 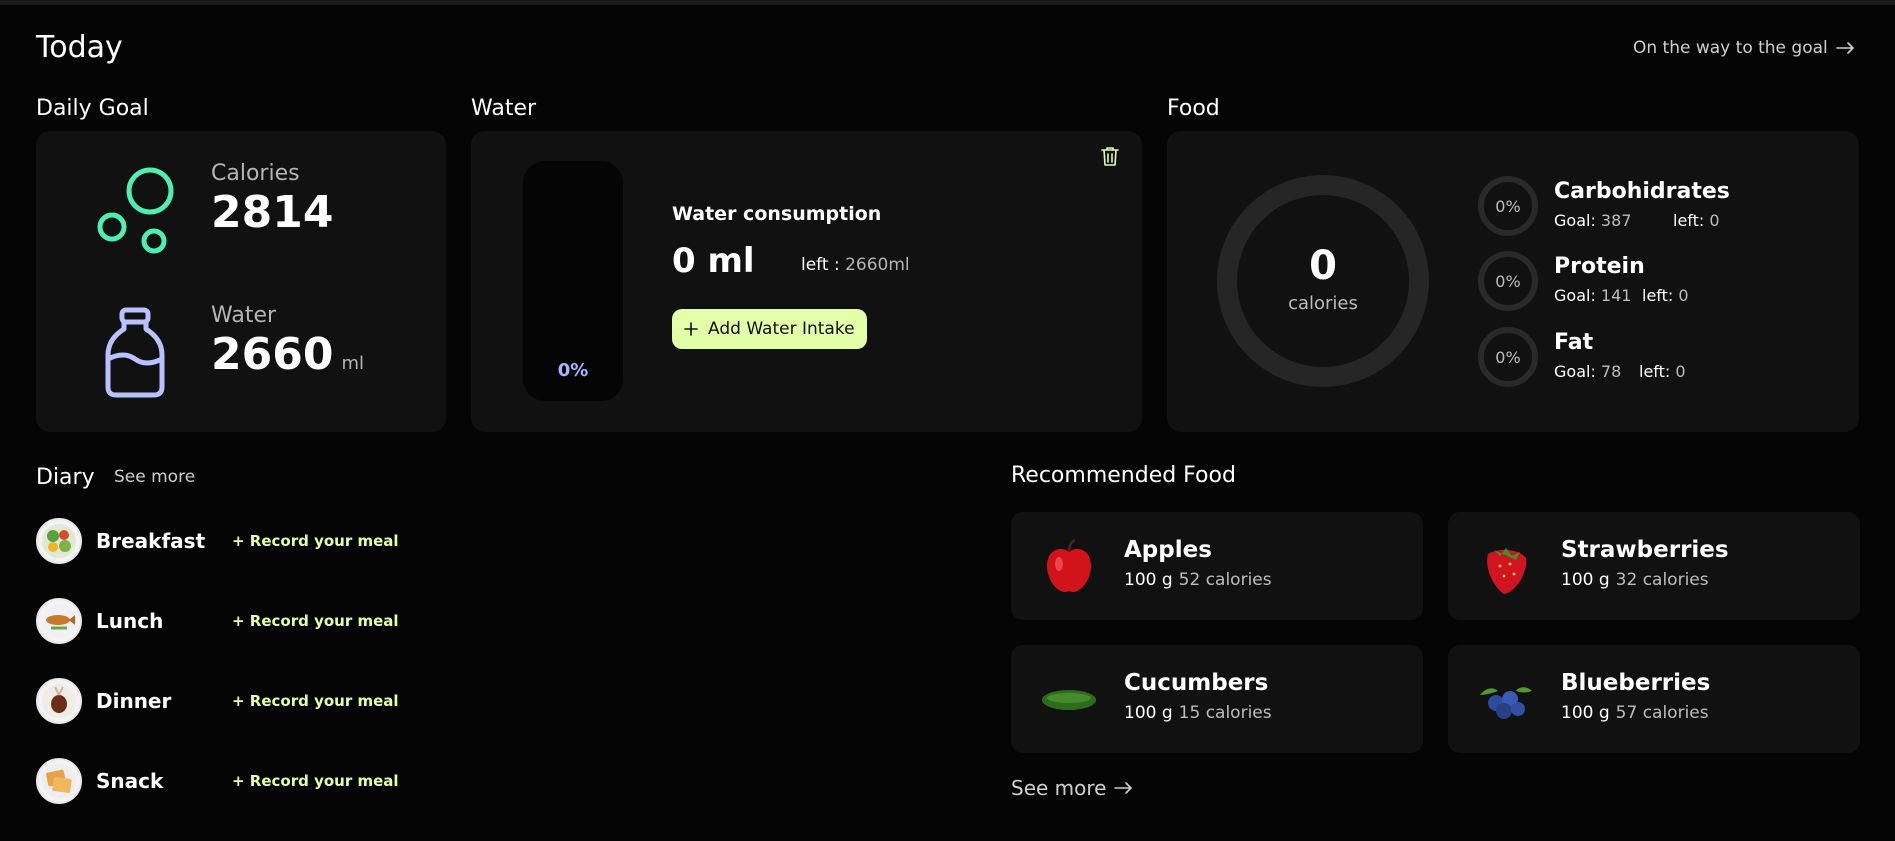 I want to click on record-meal-snack-link: + Record your meal, so click(x=315, y=781).